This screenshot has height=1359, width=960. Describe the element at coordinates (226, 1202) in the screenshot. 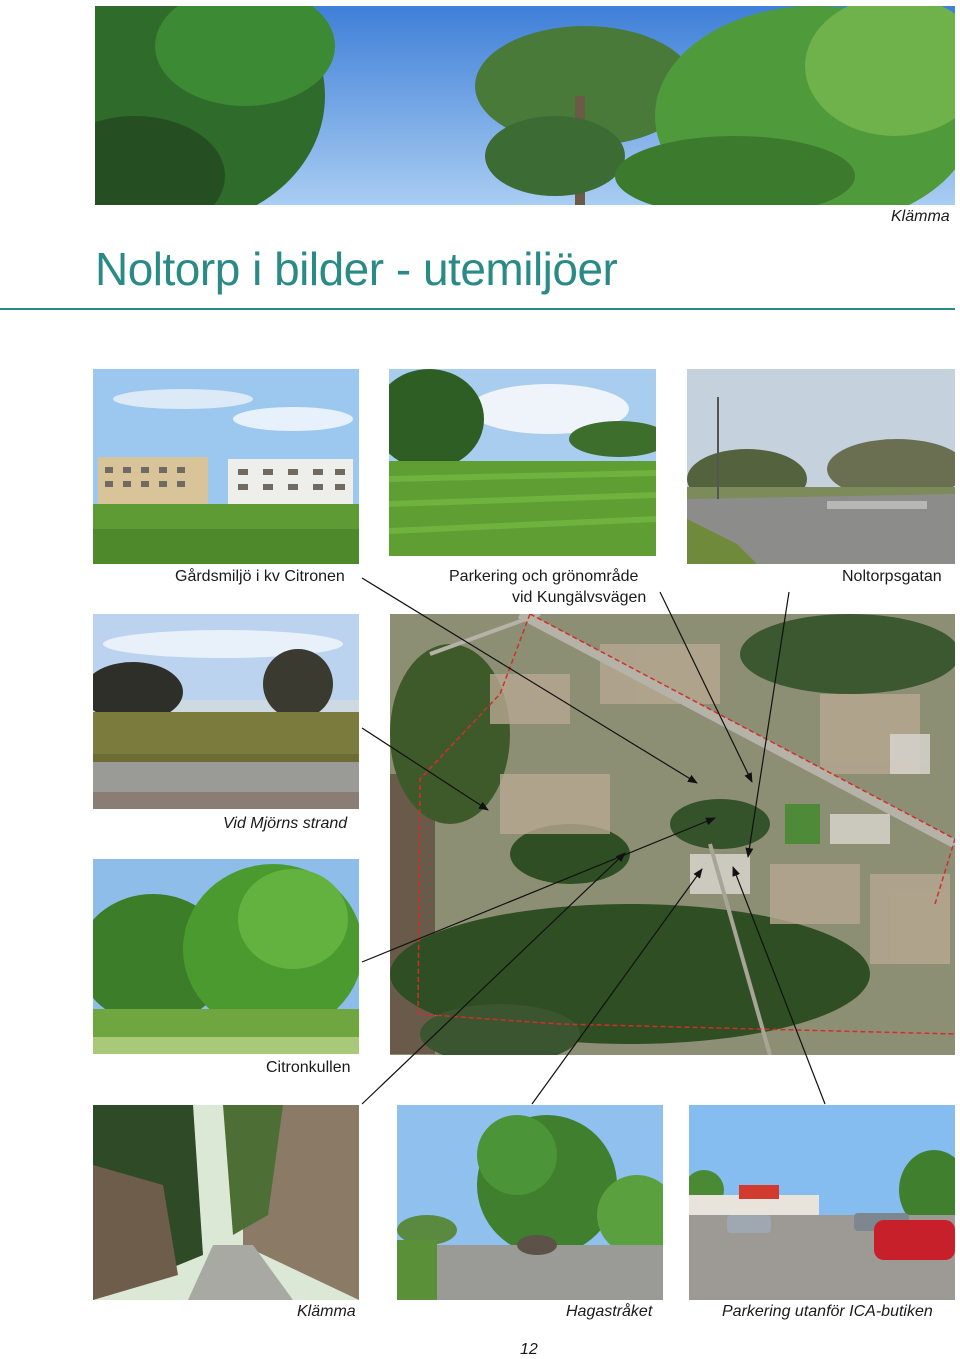

I see `photo-klamma` at that location.